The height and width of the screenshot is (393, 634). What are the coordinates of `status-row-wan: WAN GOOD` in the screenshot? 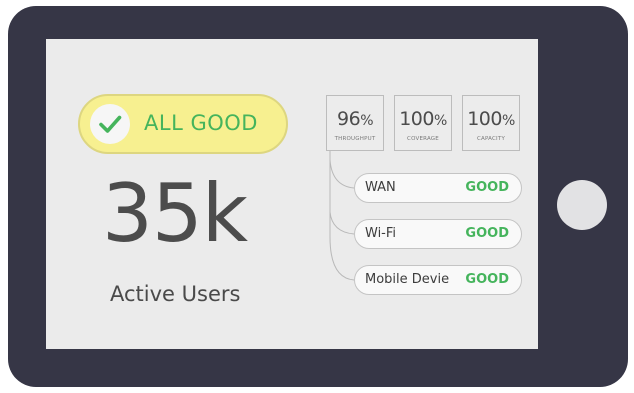 It's located at (438, 188).